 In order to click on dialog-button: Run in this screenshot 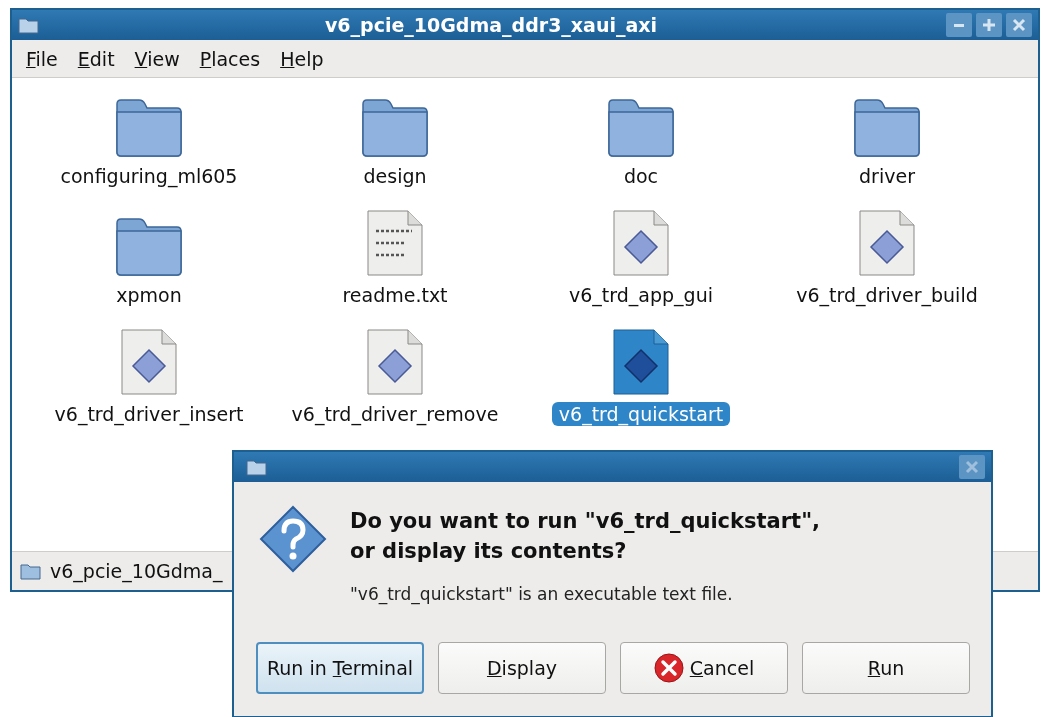, I will do `click(886, 668)`.